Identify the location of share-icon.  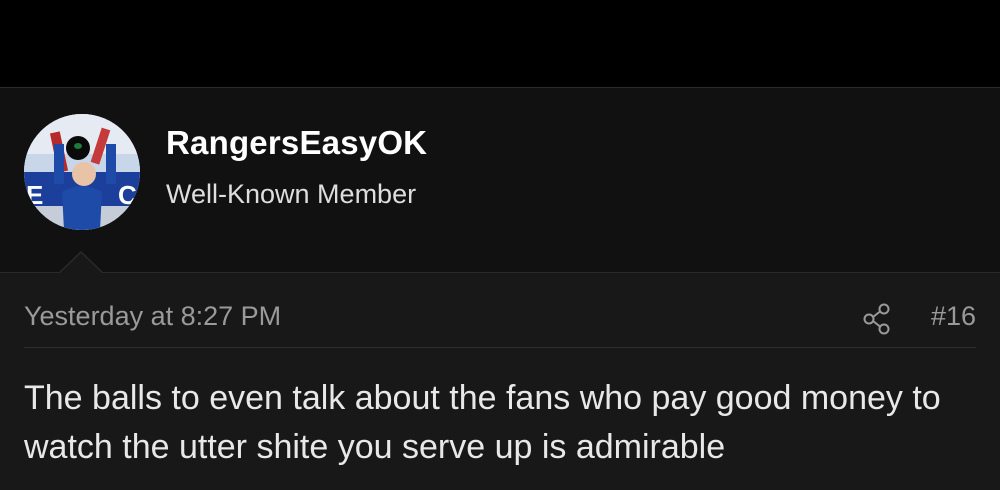
(876, 319).